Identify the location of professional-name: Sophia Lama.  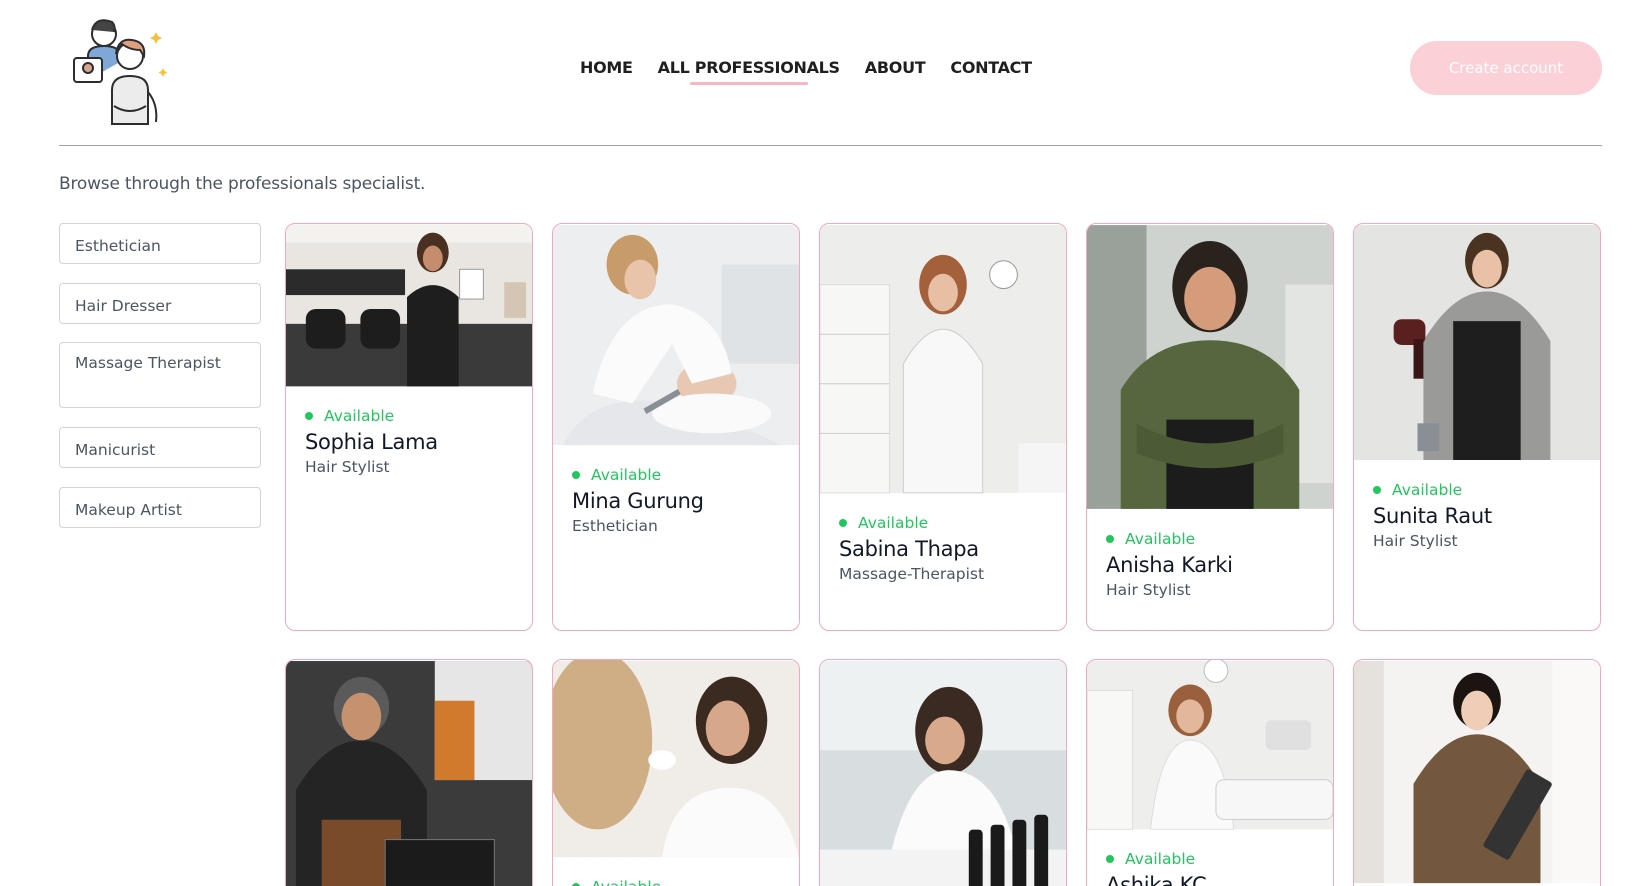
(371, 442).